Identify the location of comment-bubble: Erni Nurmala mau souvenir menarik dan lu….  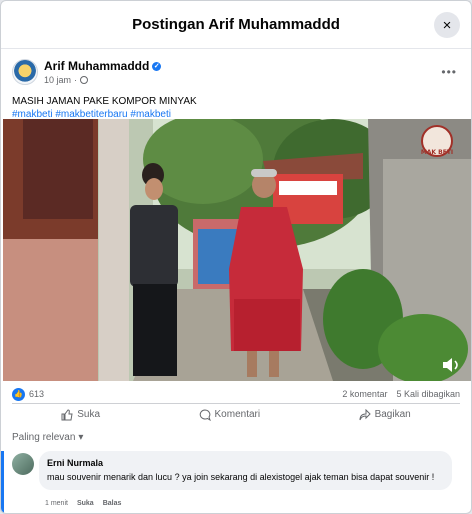
(245, 470).